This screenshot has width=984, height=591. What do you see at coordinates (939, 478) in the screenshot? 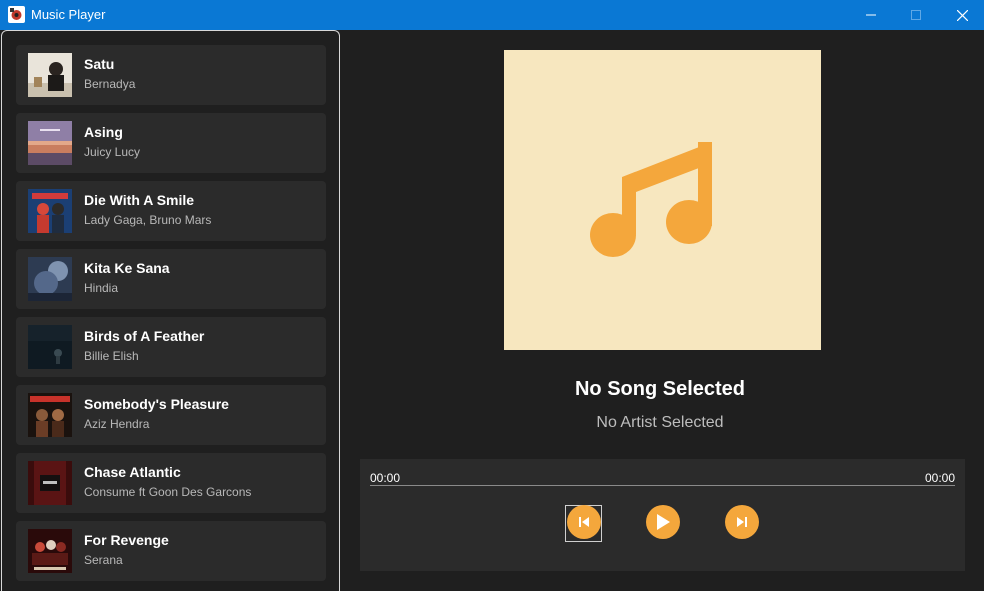
I see `total-time: 00:00` at bounding box center [939, 478].